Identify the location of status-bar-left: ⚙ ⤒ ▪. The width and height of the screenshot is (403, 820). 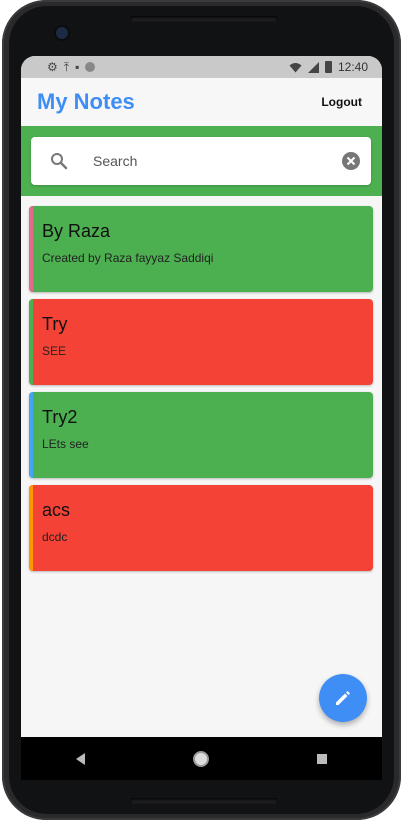
(71, 67).